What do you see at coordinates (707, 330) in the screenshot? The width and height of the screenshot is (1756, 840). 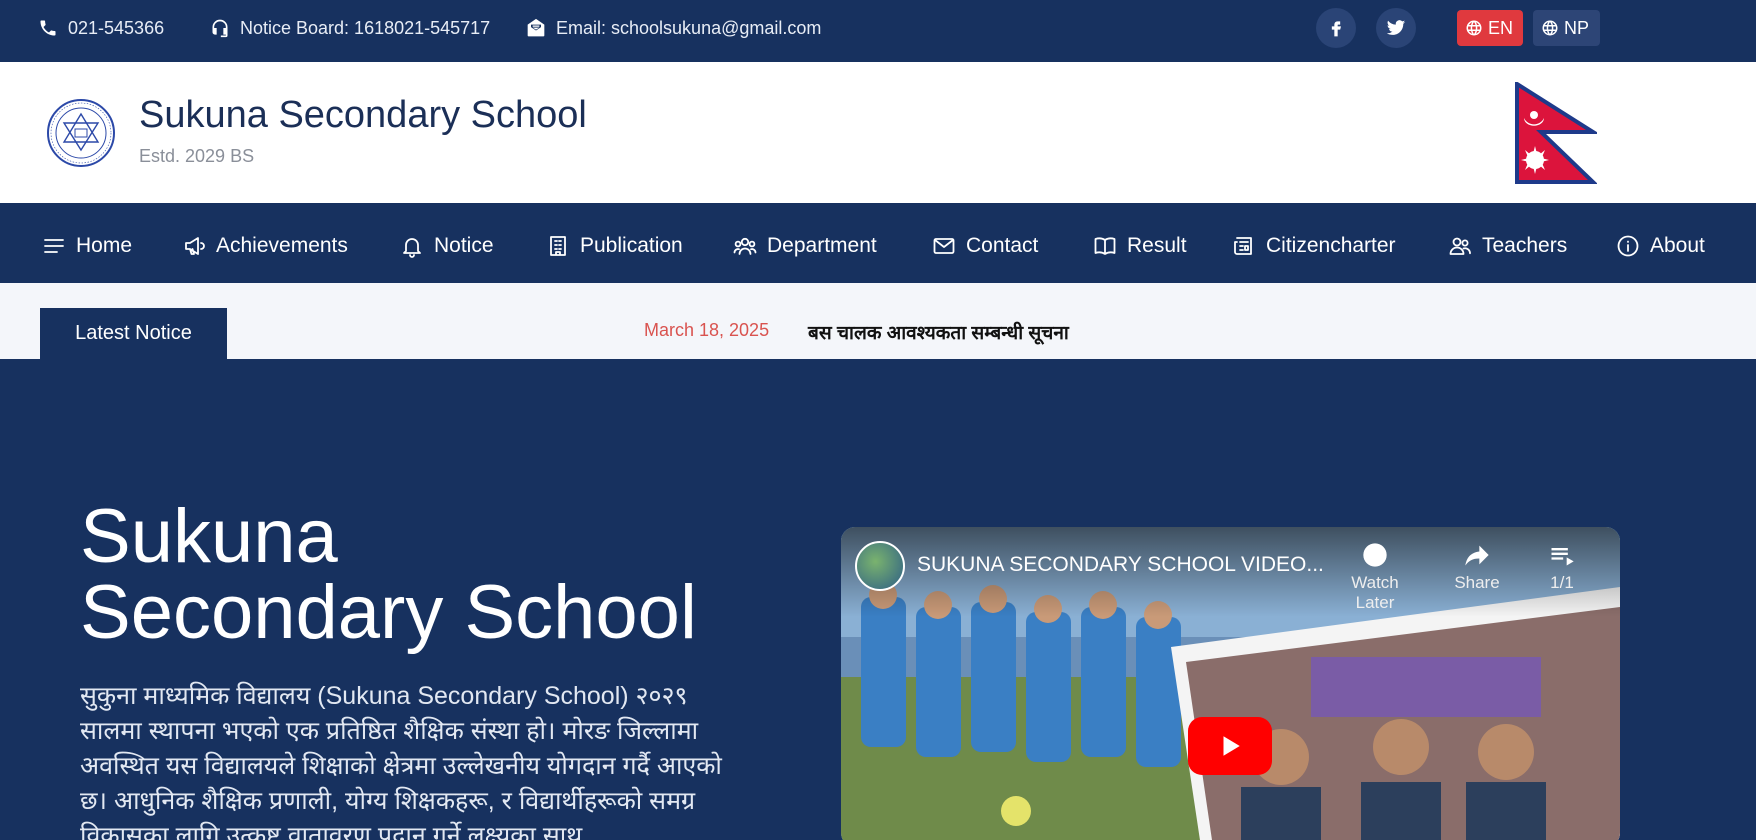 I see `notice-date: March 18, 2025` at bounding box center [707, 330].